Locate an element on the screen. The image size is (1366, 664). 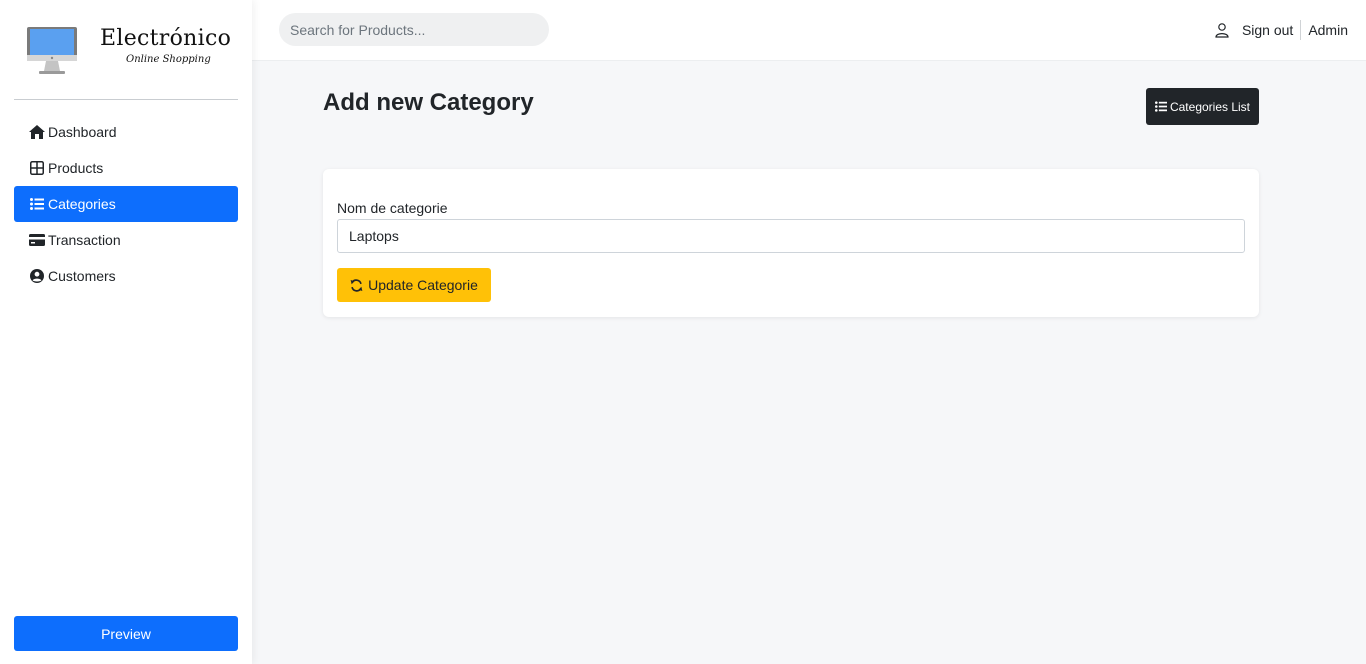
update-category-label: Update Categorie is located at coordinates (423, 285).